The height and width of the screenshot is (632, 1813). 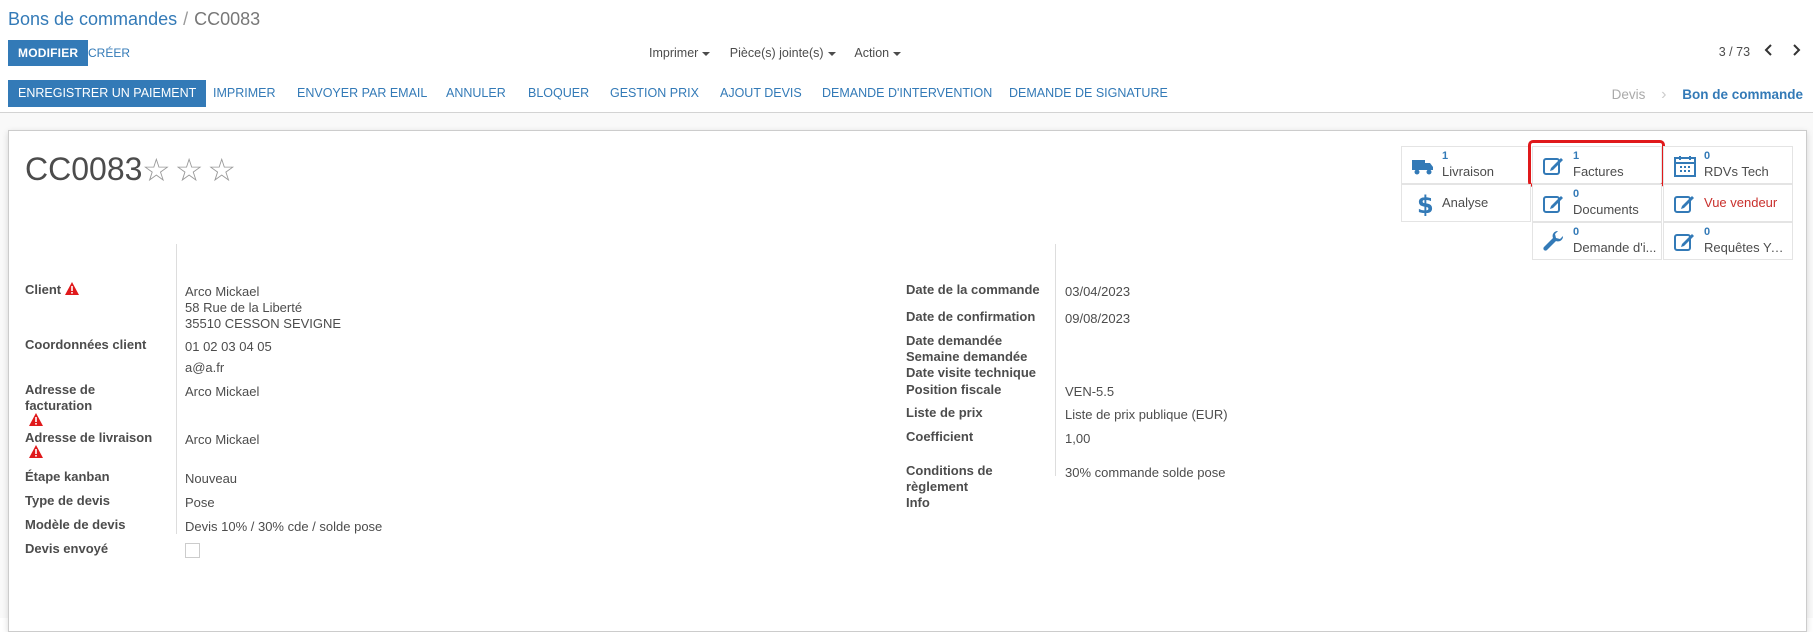 I want to click on info-label: Info, so click(x=918, y=502).